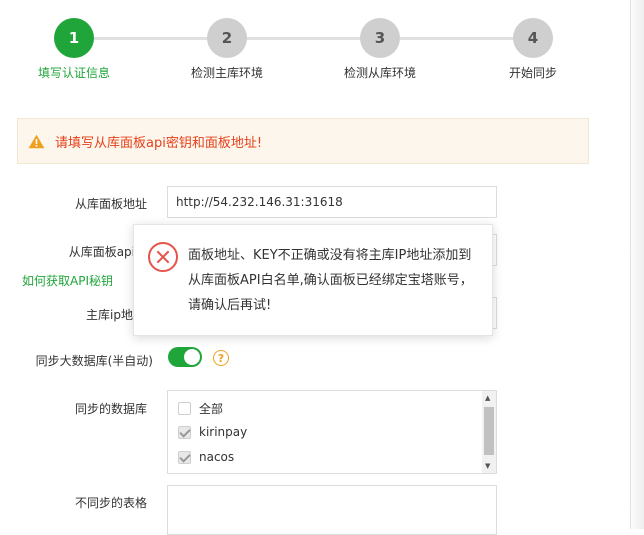 This screenshot has width=644, height=535. I want to click on list-item: kirinpay, so click(212, 432).